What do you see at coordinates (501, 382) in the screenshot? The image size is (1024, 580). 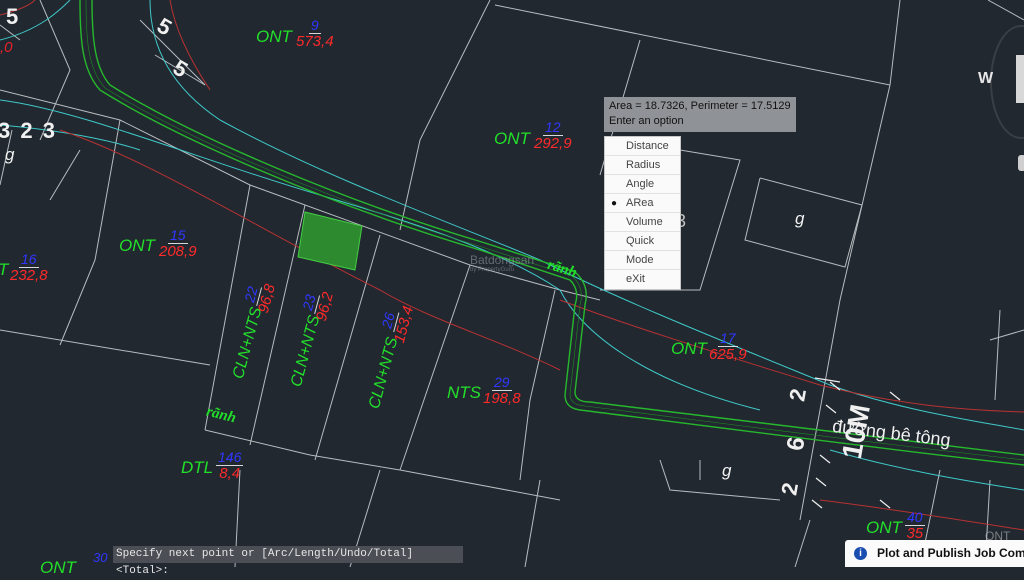 I see `parcel-number: 29` at bounding box center [501, 382].